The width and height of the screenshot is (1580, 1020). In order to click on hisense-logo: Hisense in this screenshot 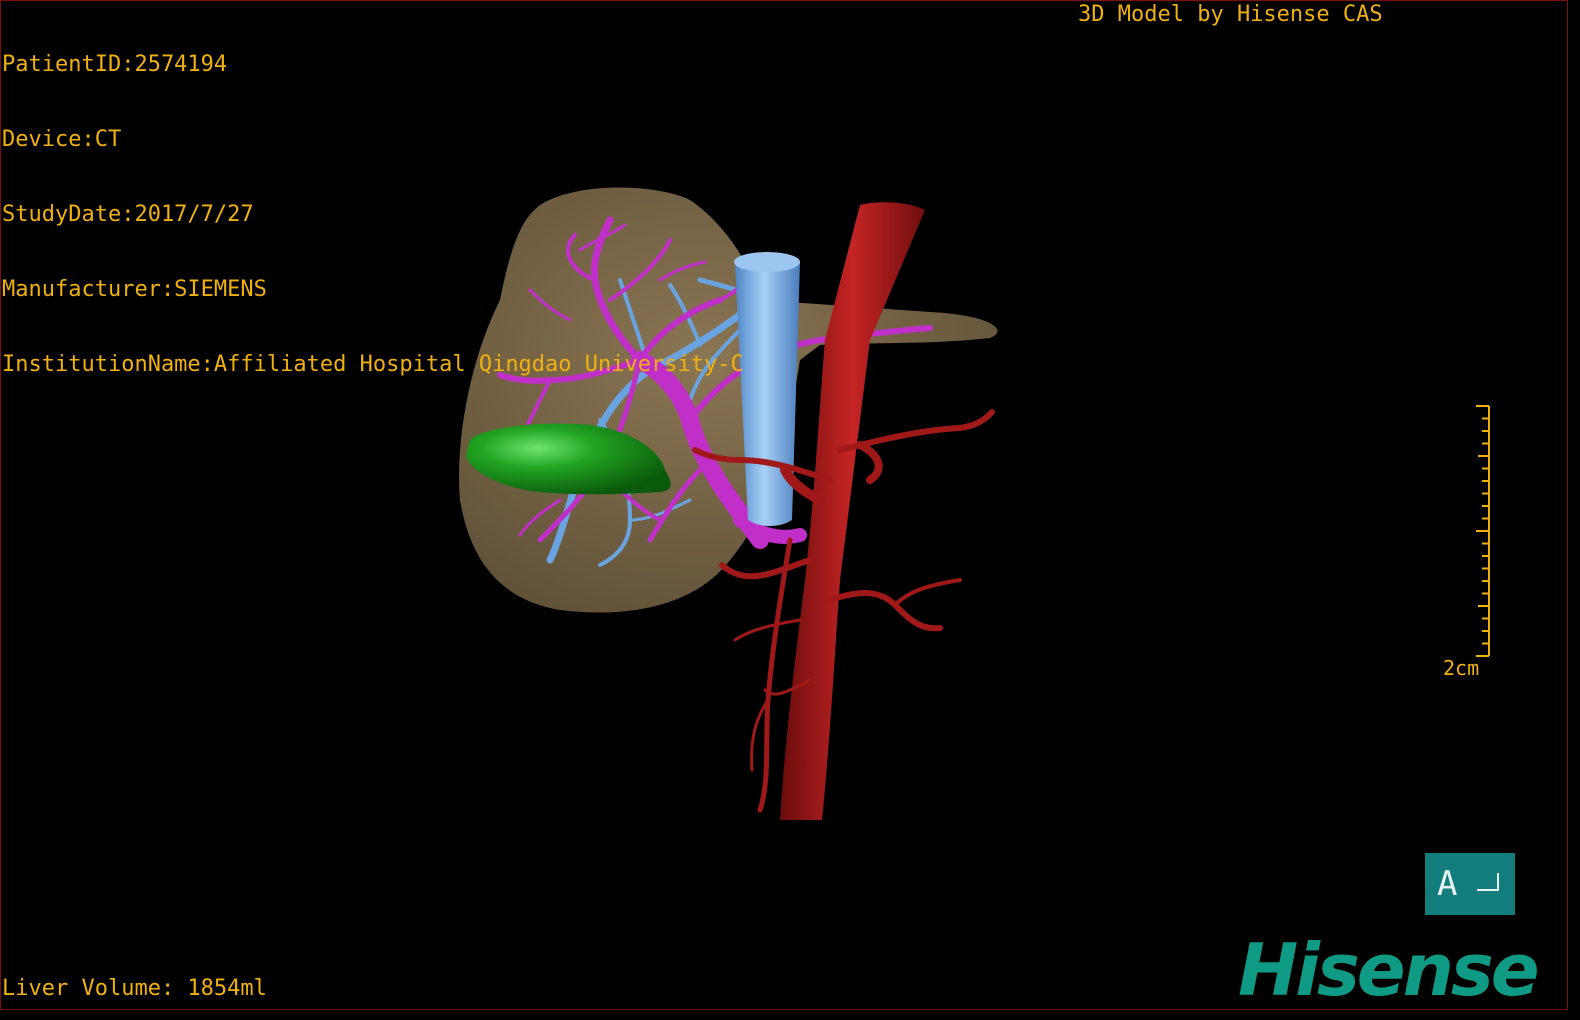, I will do `click(1389, 970)`.